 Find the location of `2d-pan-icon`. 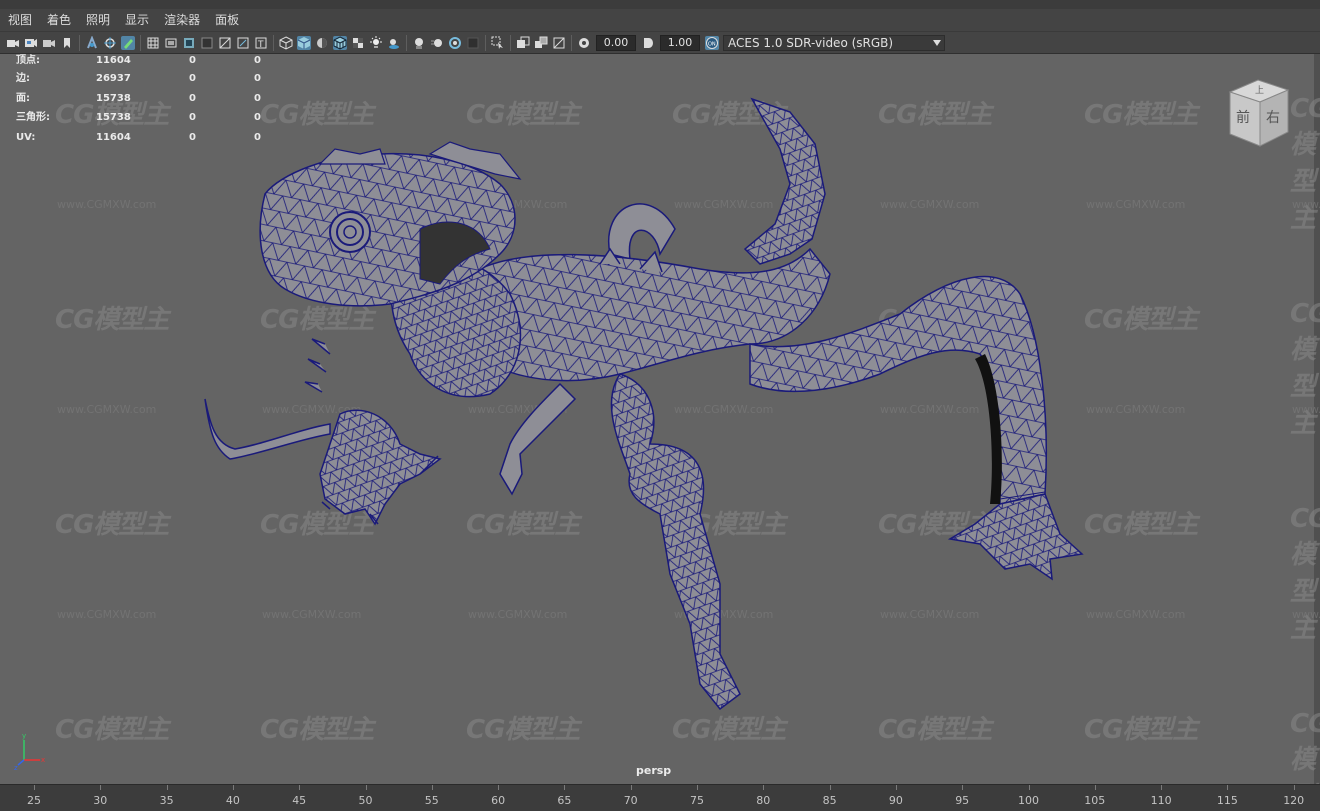

2d-pan-icon is located at coordinates (110, 43).